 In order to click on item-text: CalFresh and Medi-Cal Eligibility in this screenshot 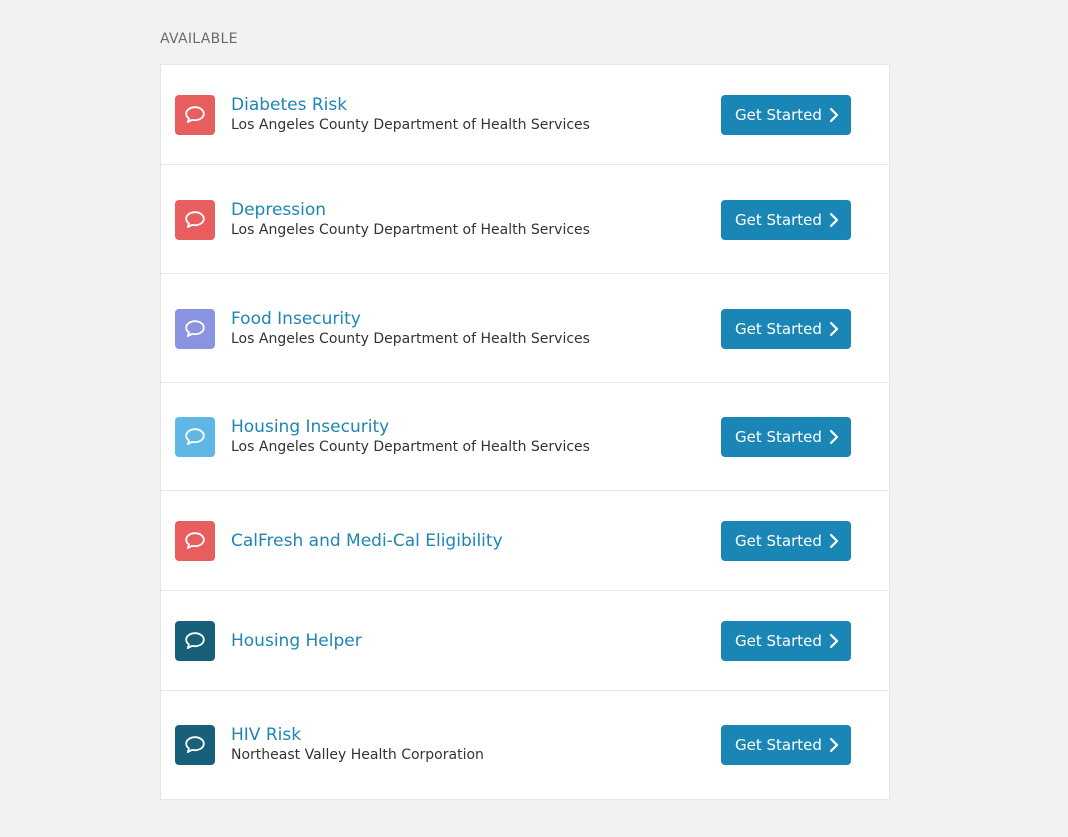, I will do `click(460, 541)`.